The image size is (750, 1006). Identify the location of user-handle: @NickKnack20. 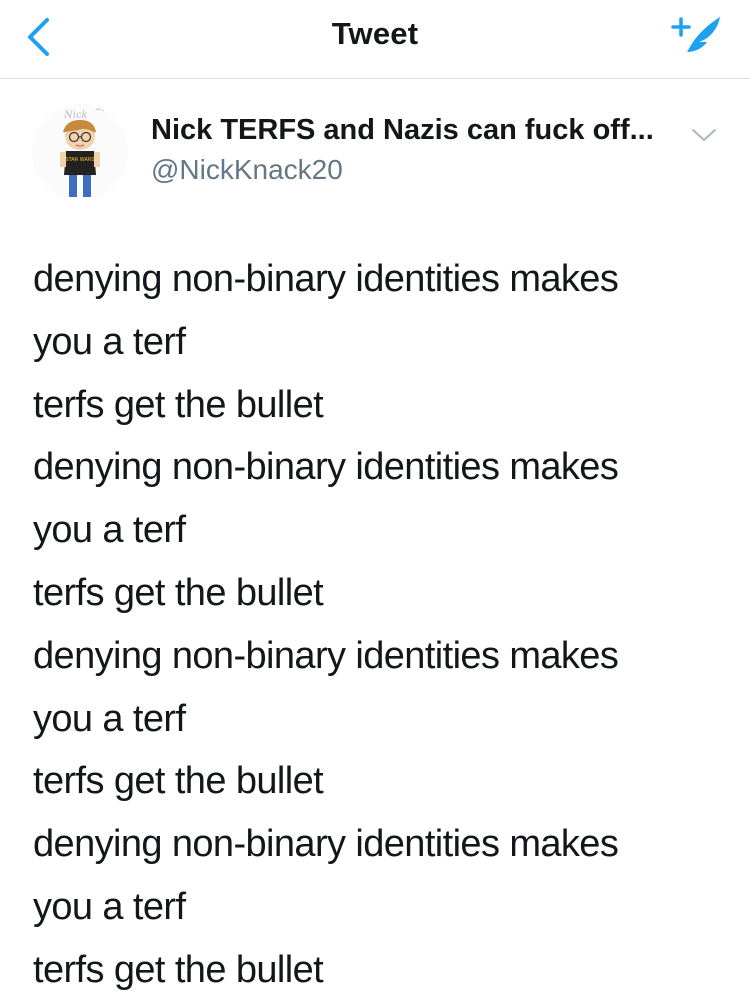
(247, 170).